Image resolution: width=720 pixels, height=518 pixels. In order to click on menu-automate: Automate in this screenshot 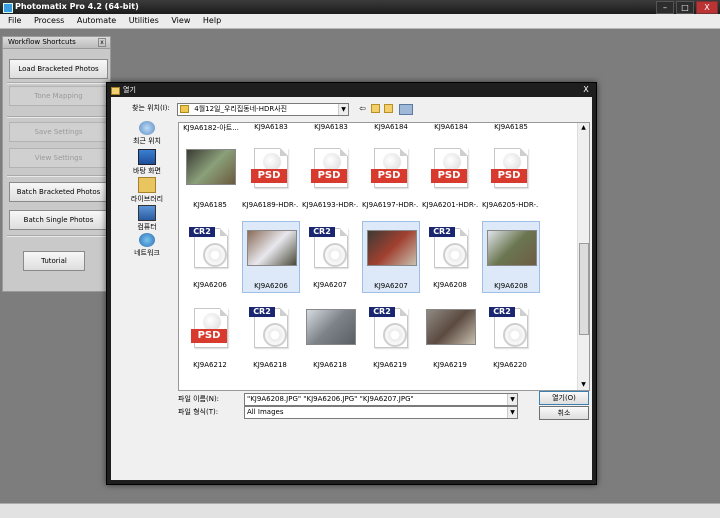, I will do `click(96, 21)`.